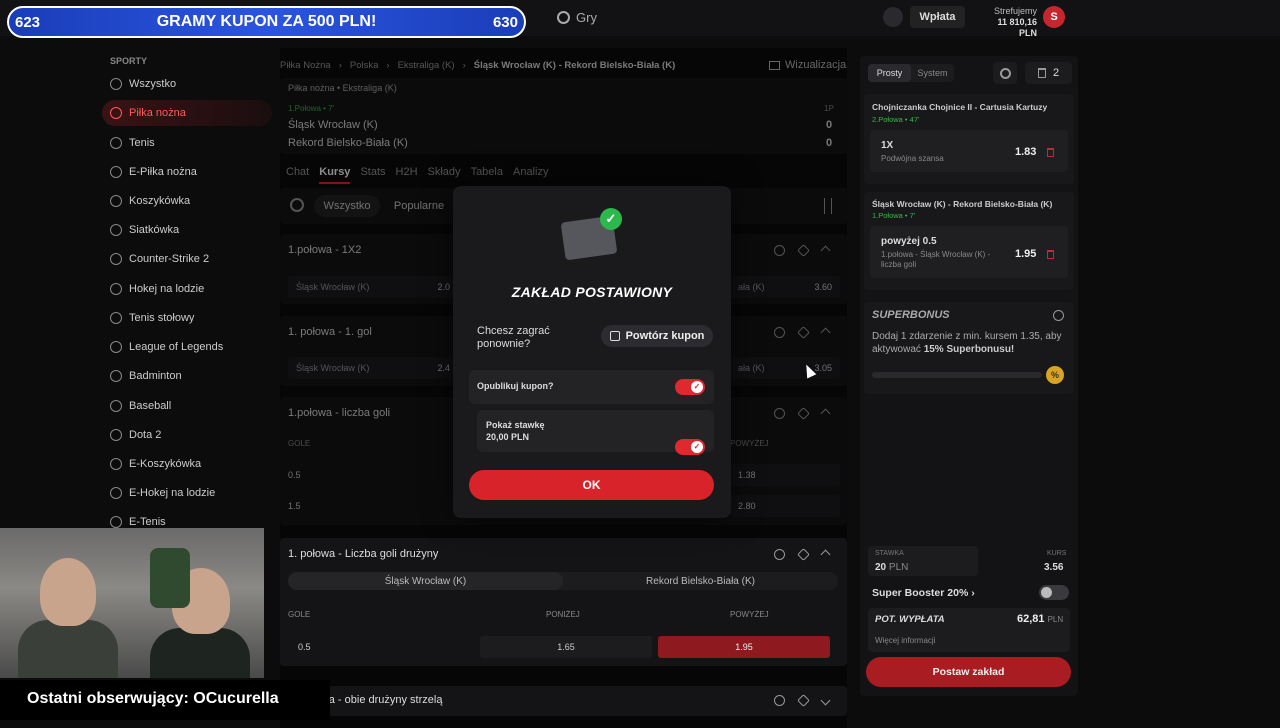  I want to click on sidebar-item: League of Legends, so click(166, 347).